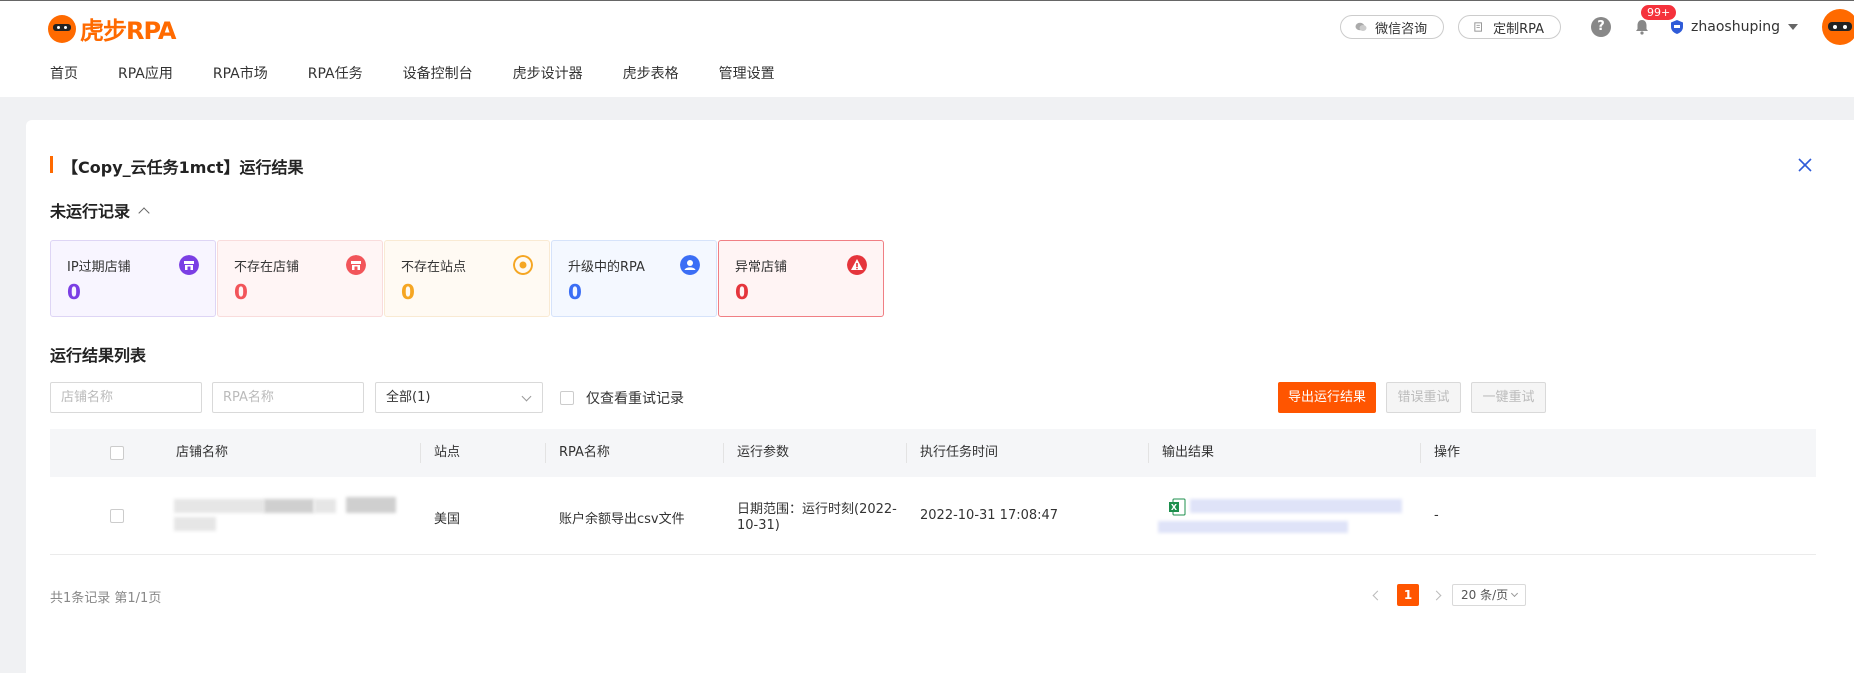  I want to click on pagination: 1, so click(1407, 595).